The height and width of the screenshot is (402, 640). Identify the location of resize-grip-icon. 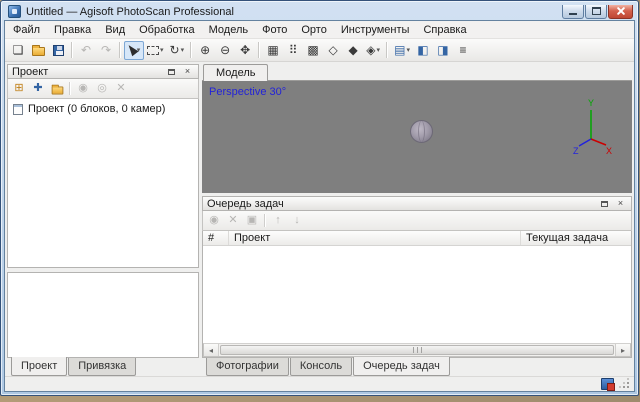
(625, 384).